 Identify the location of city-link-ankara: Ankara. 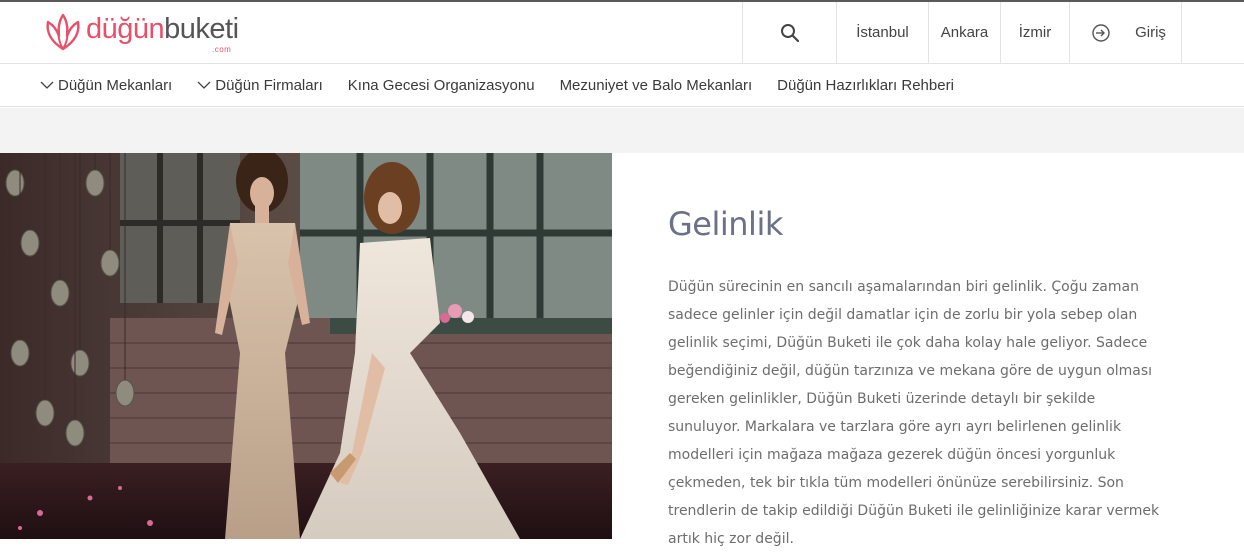
(964, 32).